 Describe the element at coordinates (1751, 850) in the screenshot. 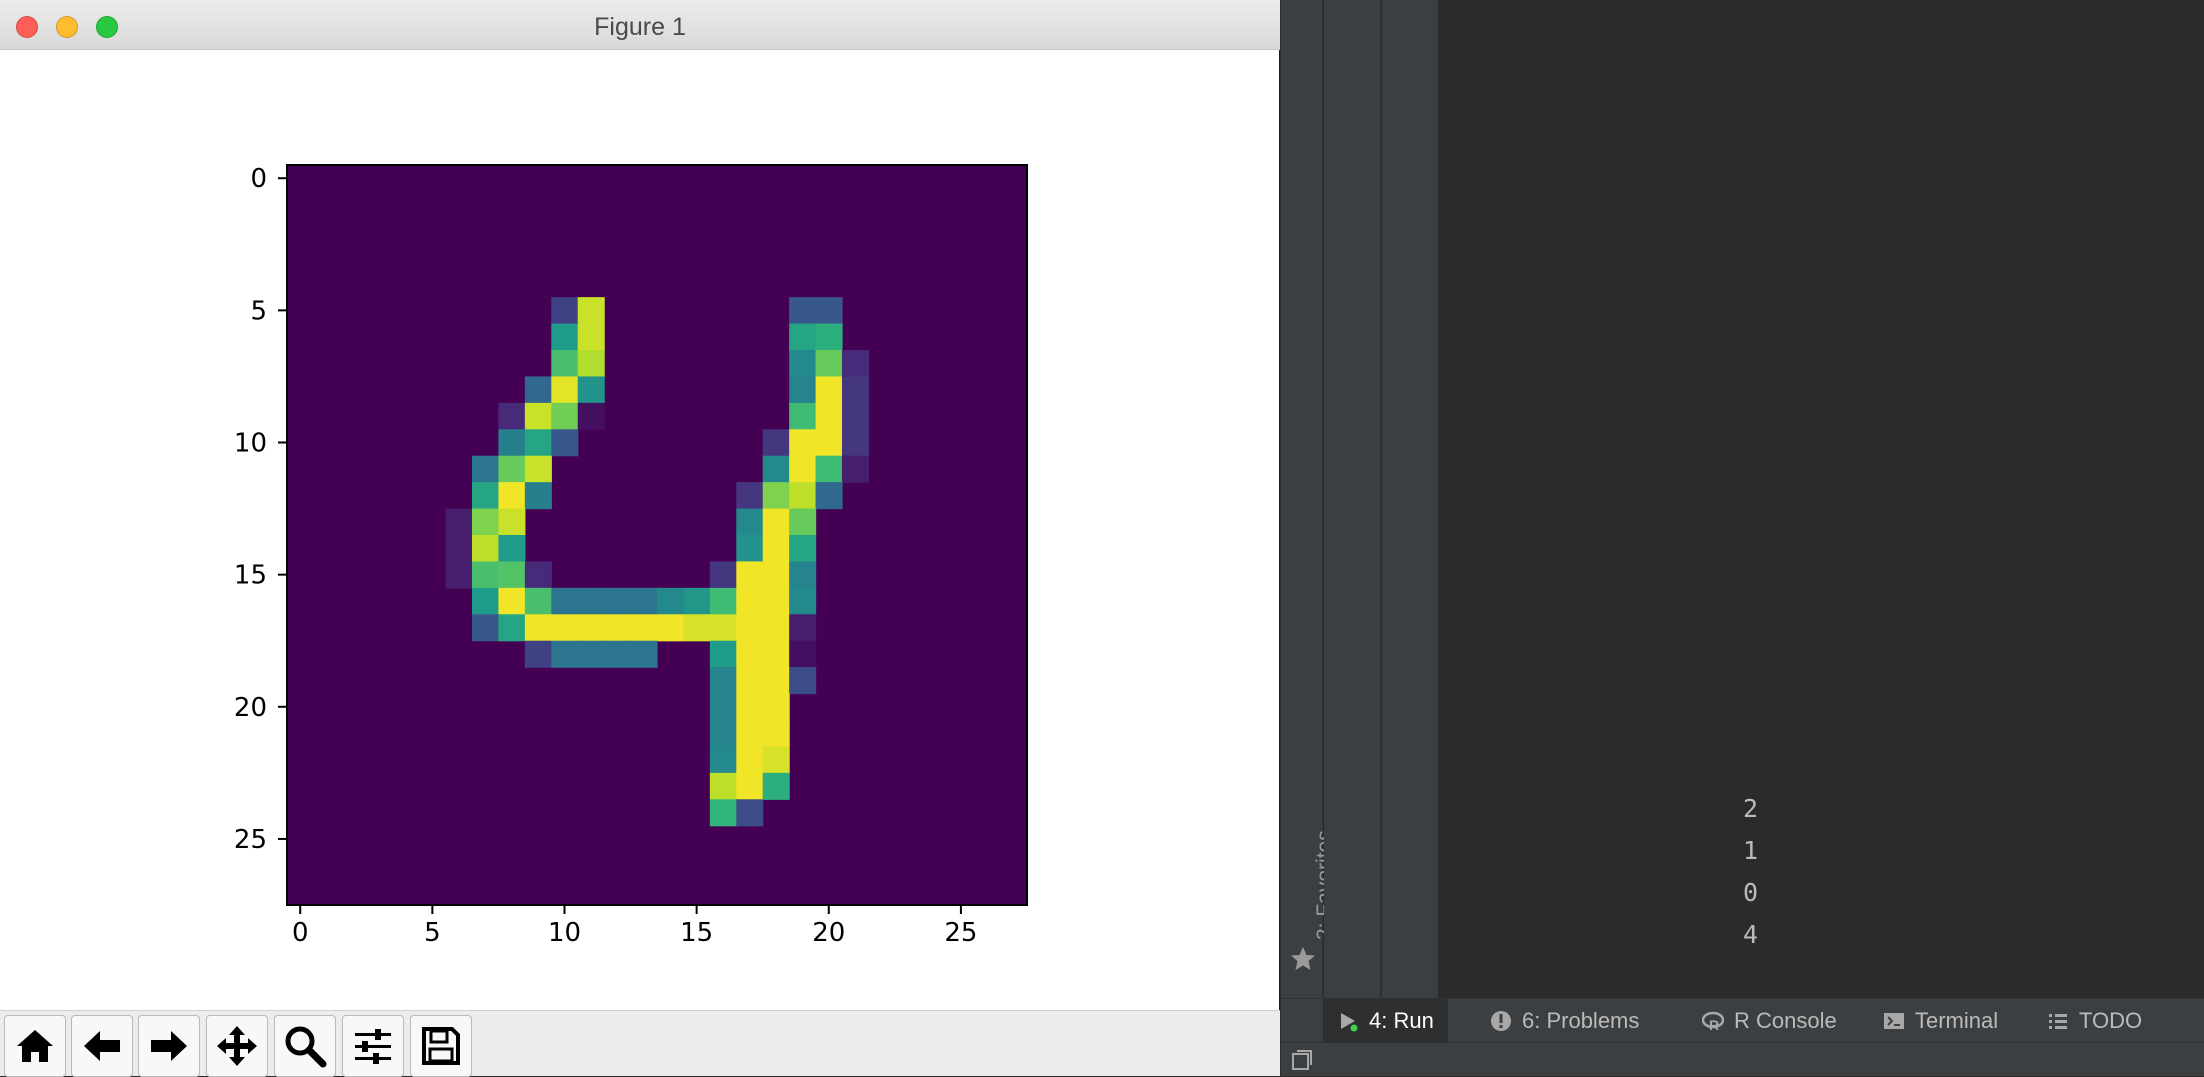

I see `console-line: 1` at that location.